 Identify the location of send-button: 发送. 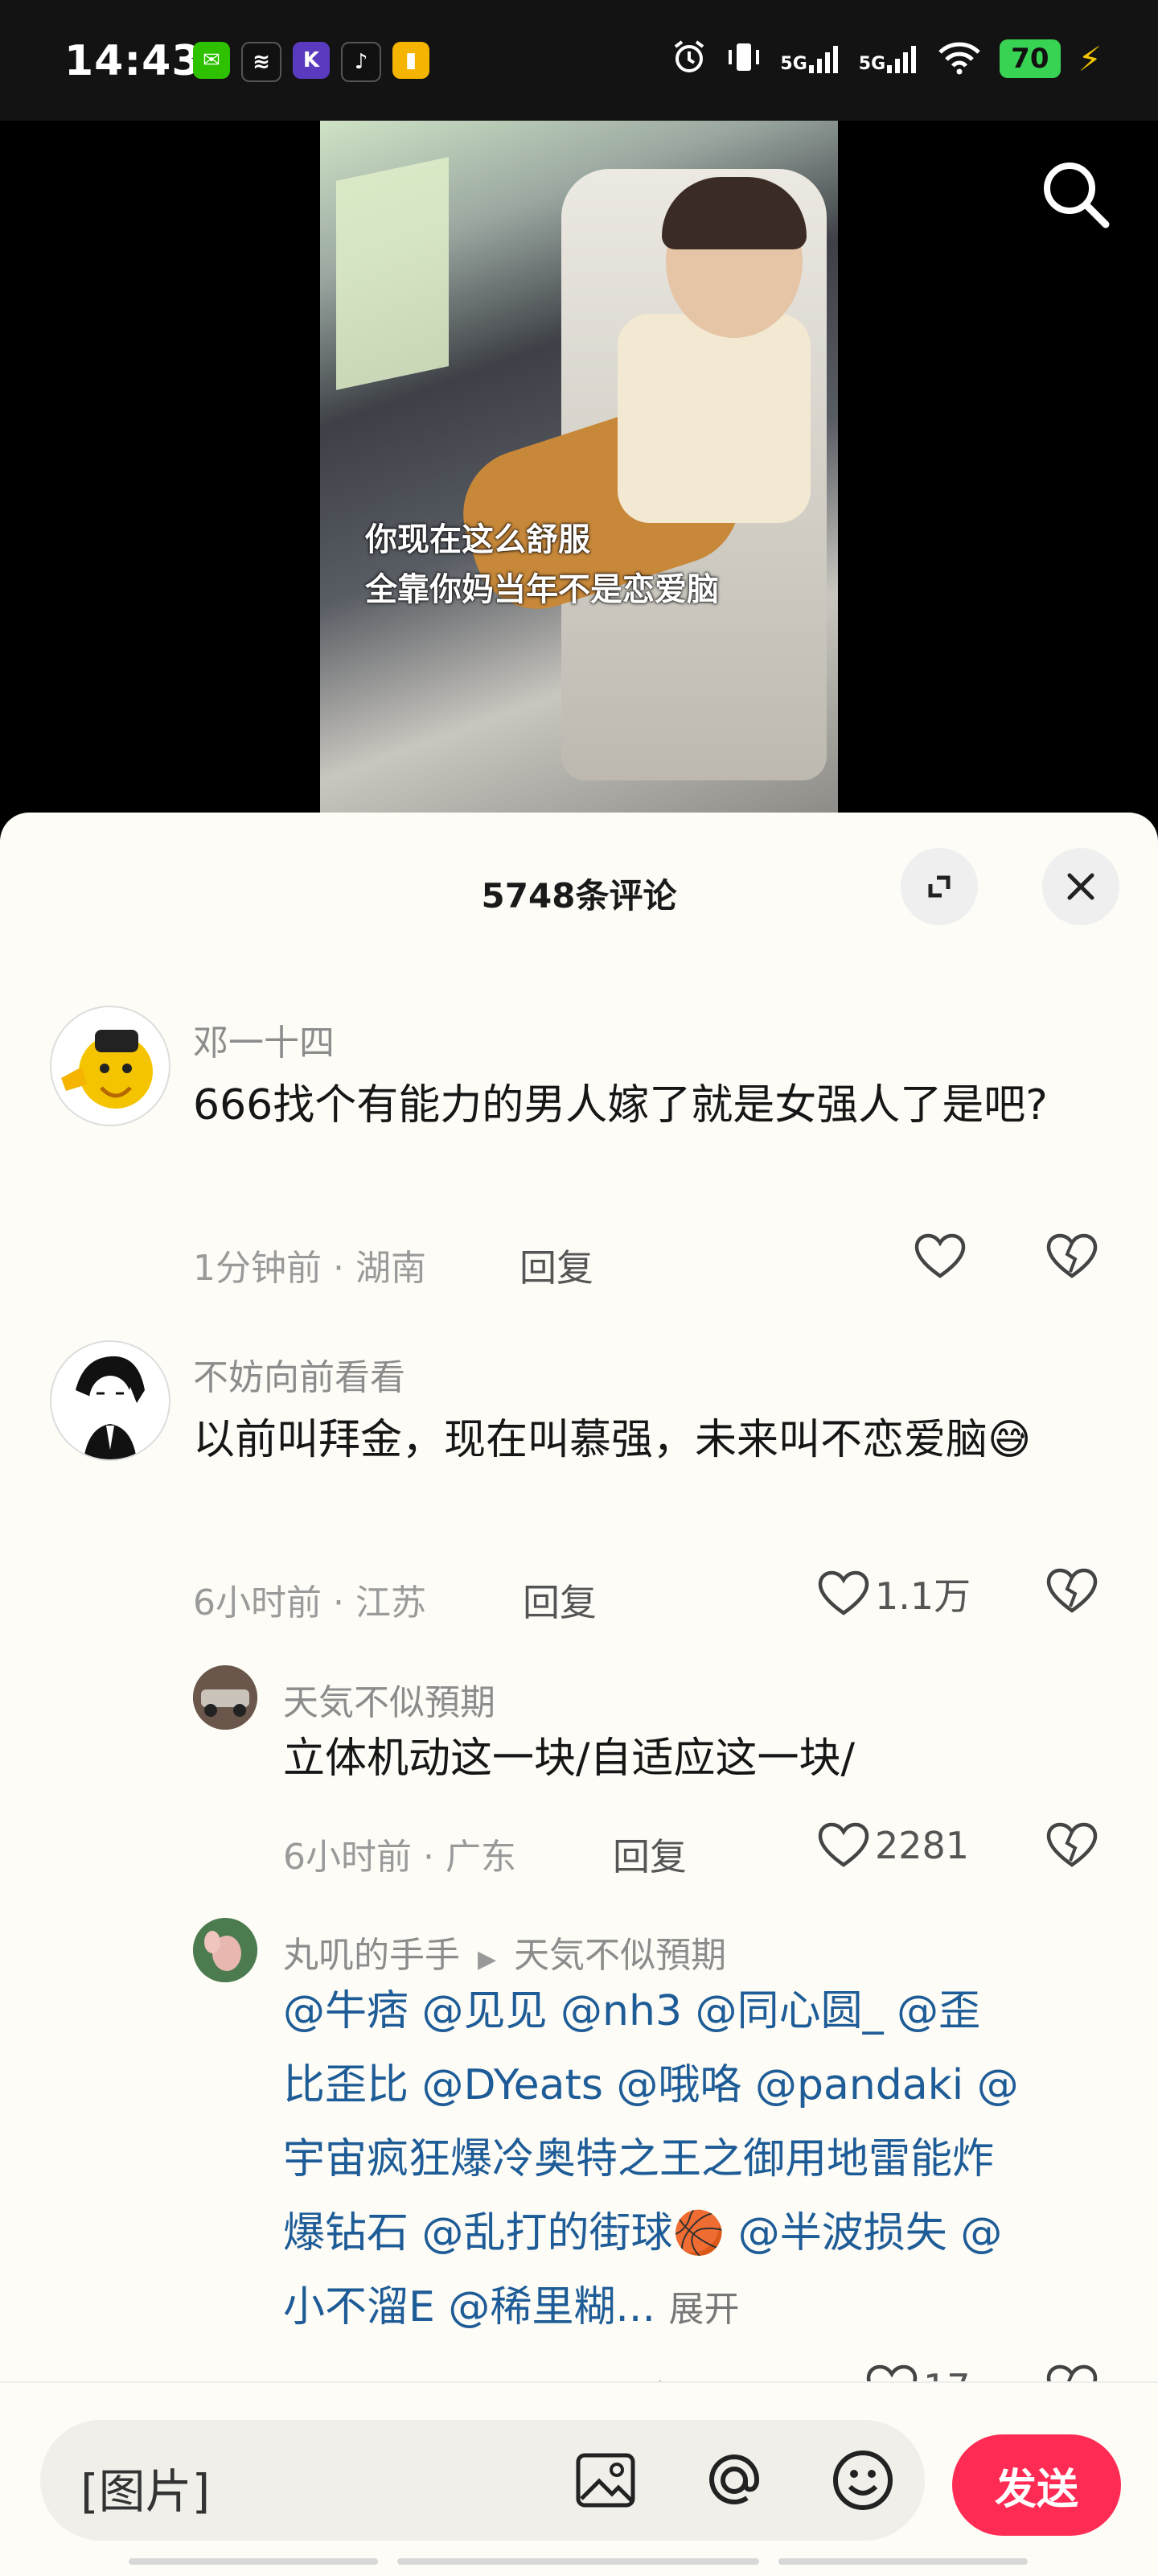
(1036, 2485).